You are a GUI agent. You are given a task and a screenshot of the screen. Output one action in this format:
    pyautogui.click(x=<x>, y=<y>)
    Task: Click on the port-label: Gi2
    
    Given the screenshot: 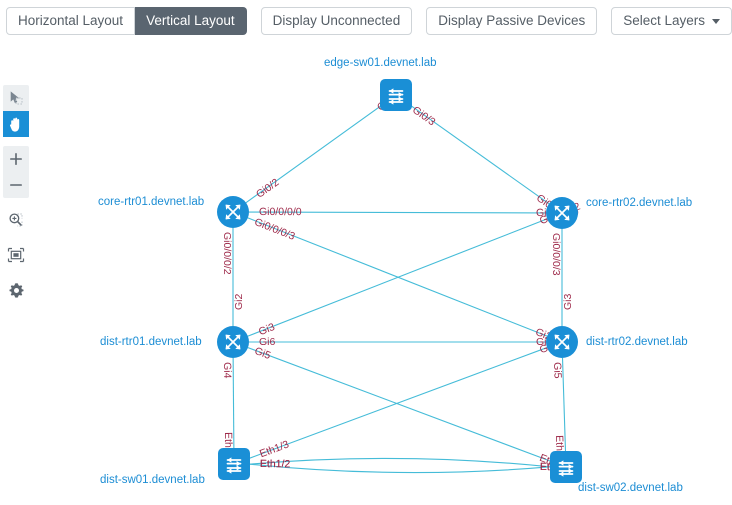 What is the action you would take?
    pyautogui.click(x=239, y=301)
    